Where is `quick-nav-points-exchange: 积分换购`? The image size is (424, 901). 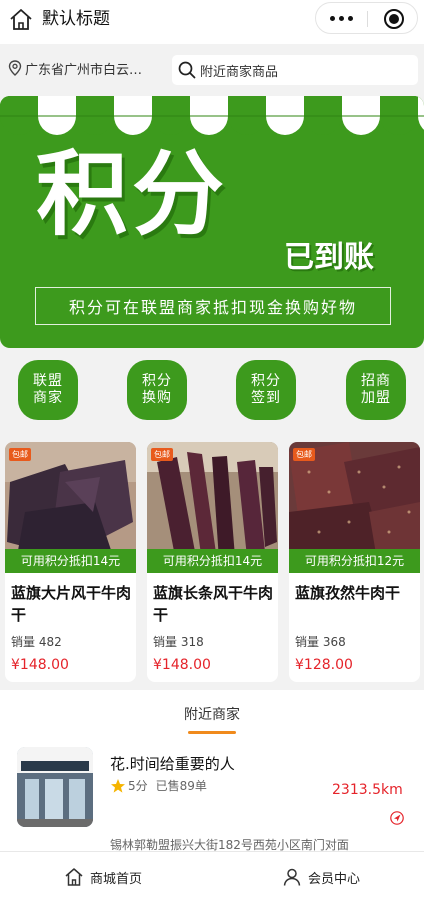 quick-nav-points-exchange: 积分换购 is located at coordinates (157, 390).